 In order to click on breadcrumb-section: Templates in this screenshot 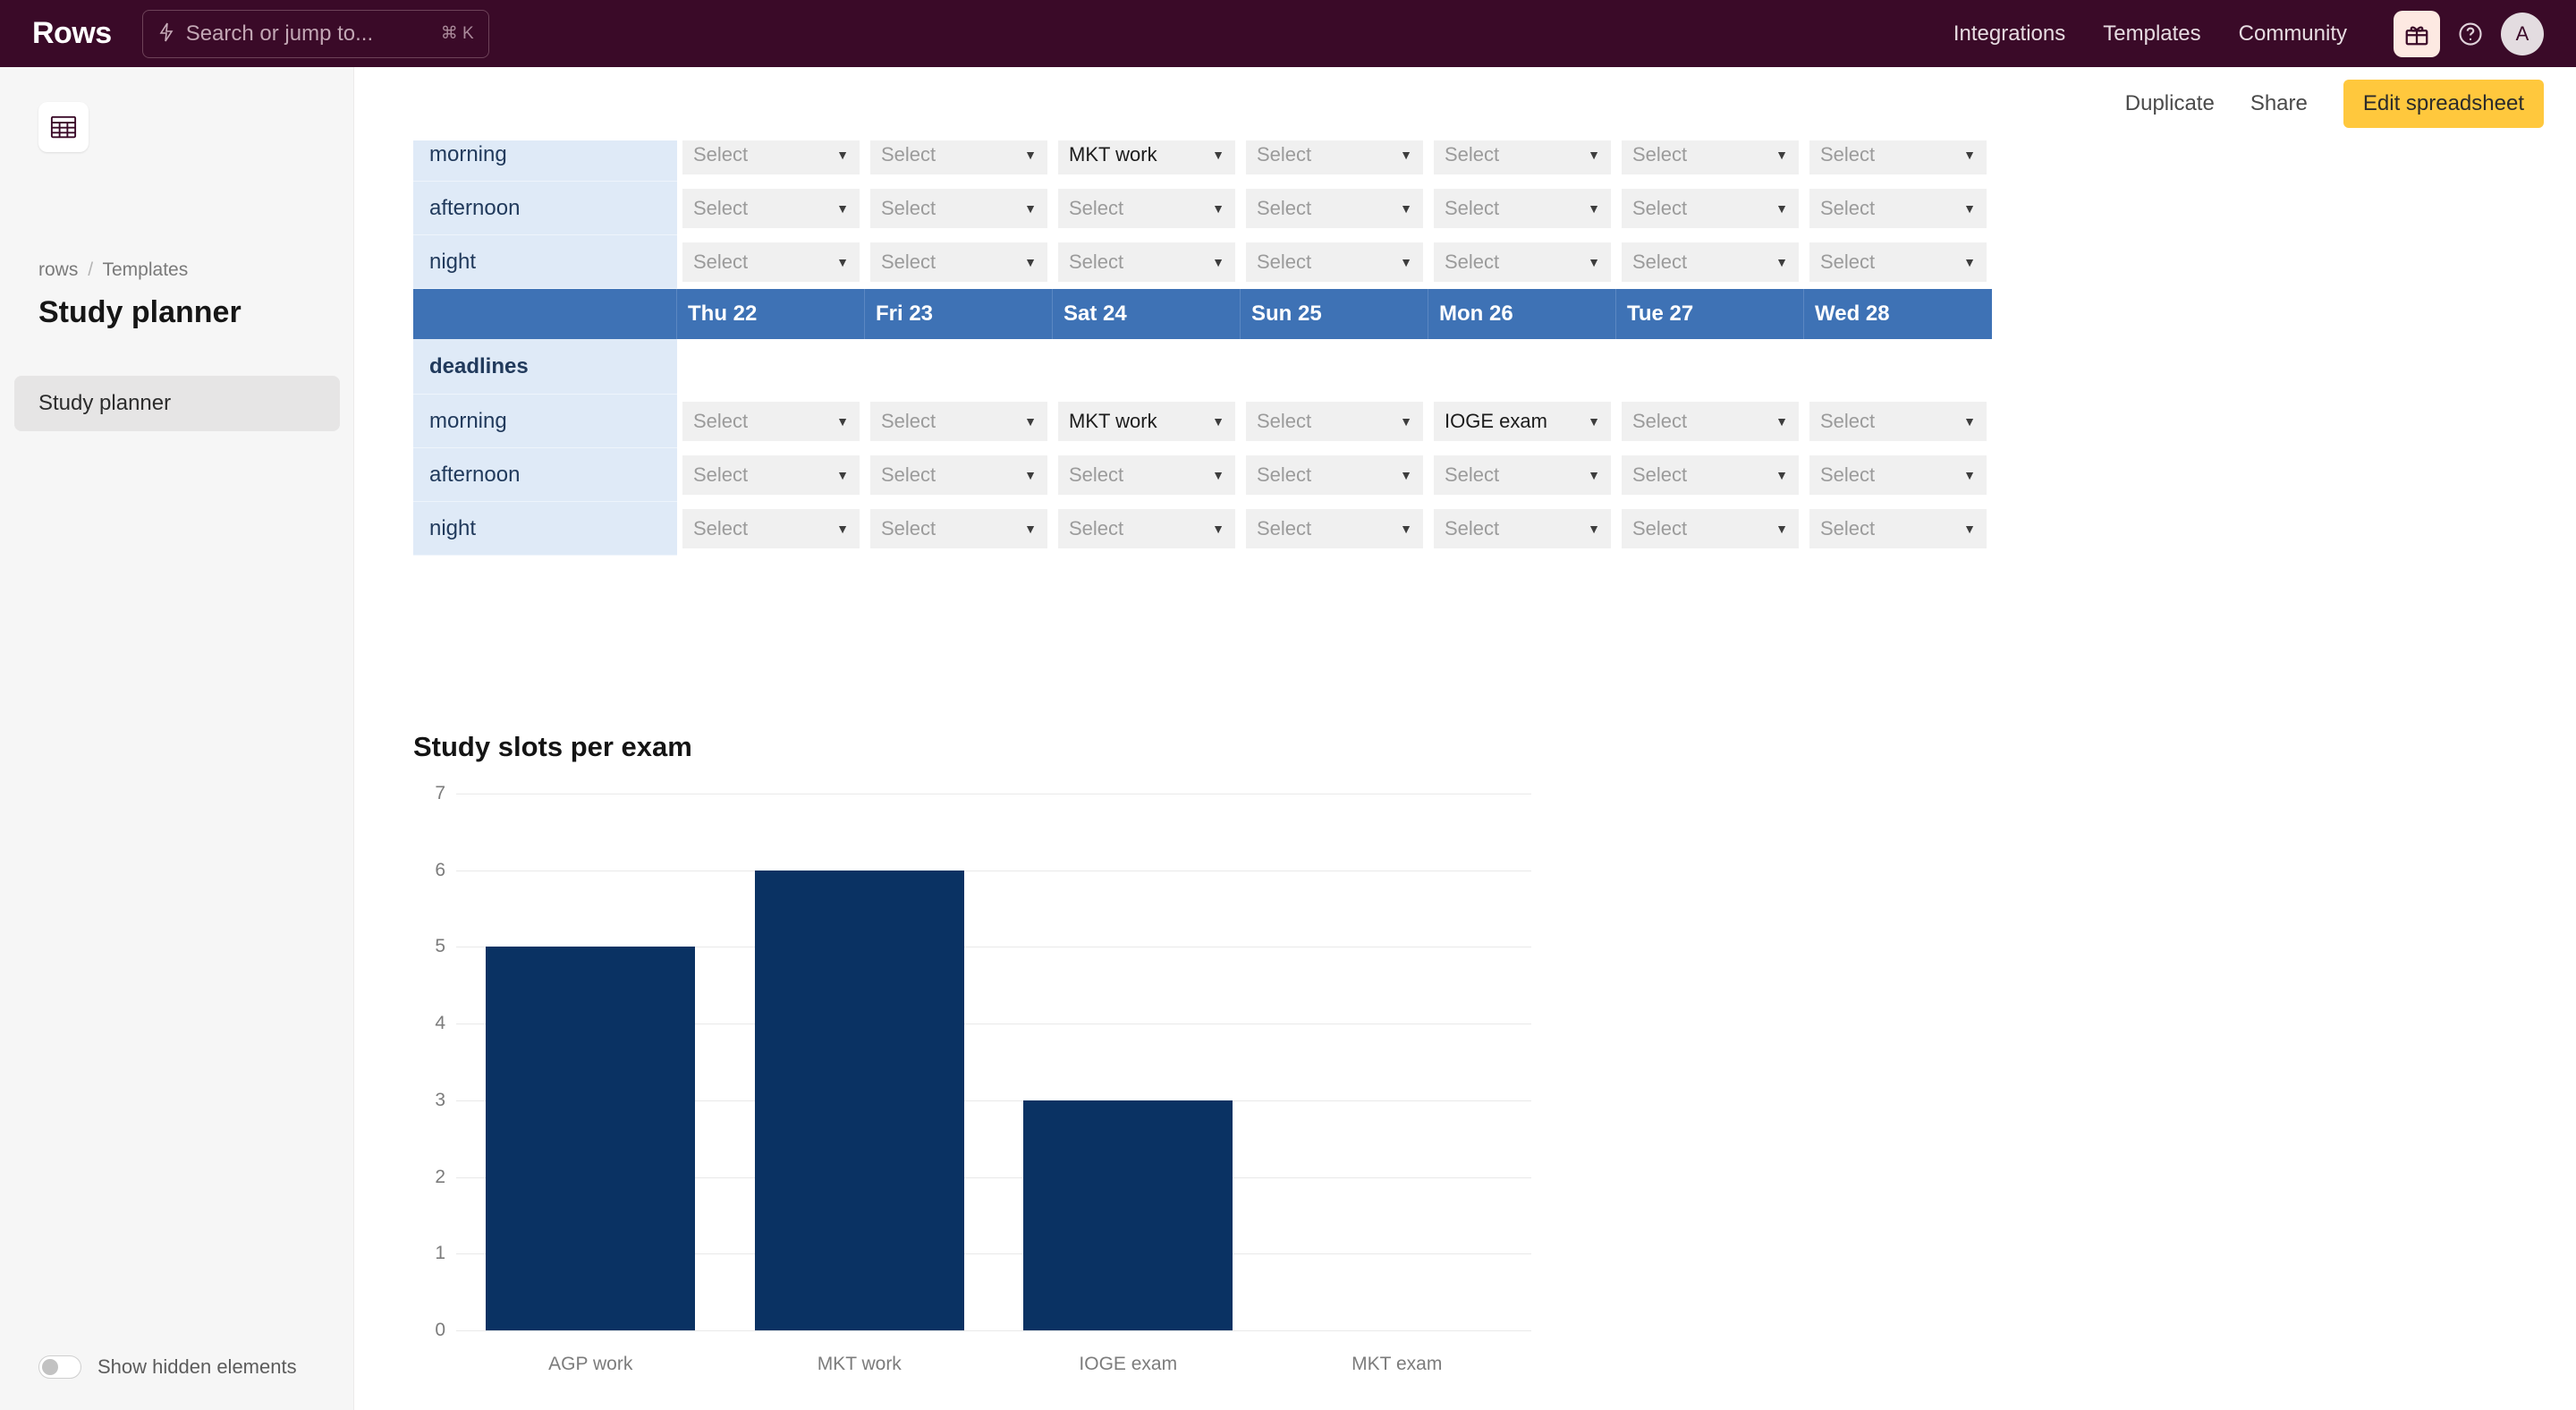, I will do `click(146, 269)`.